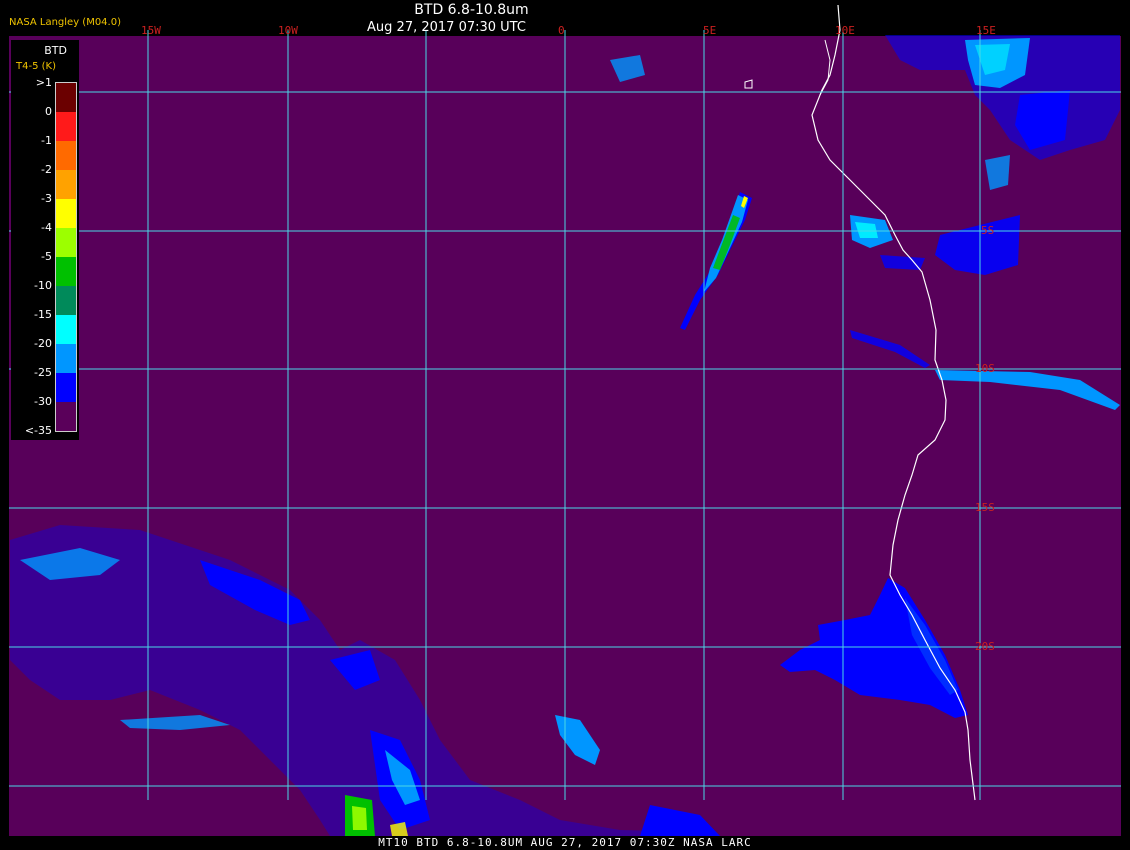 This screenshot has height=850, width=1130. Describe the element at coordinates (65, 22) in the screenshot. I see `agency-label: NASA Langley (M04.0)` at that location.